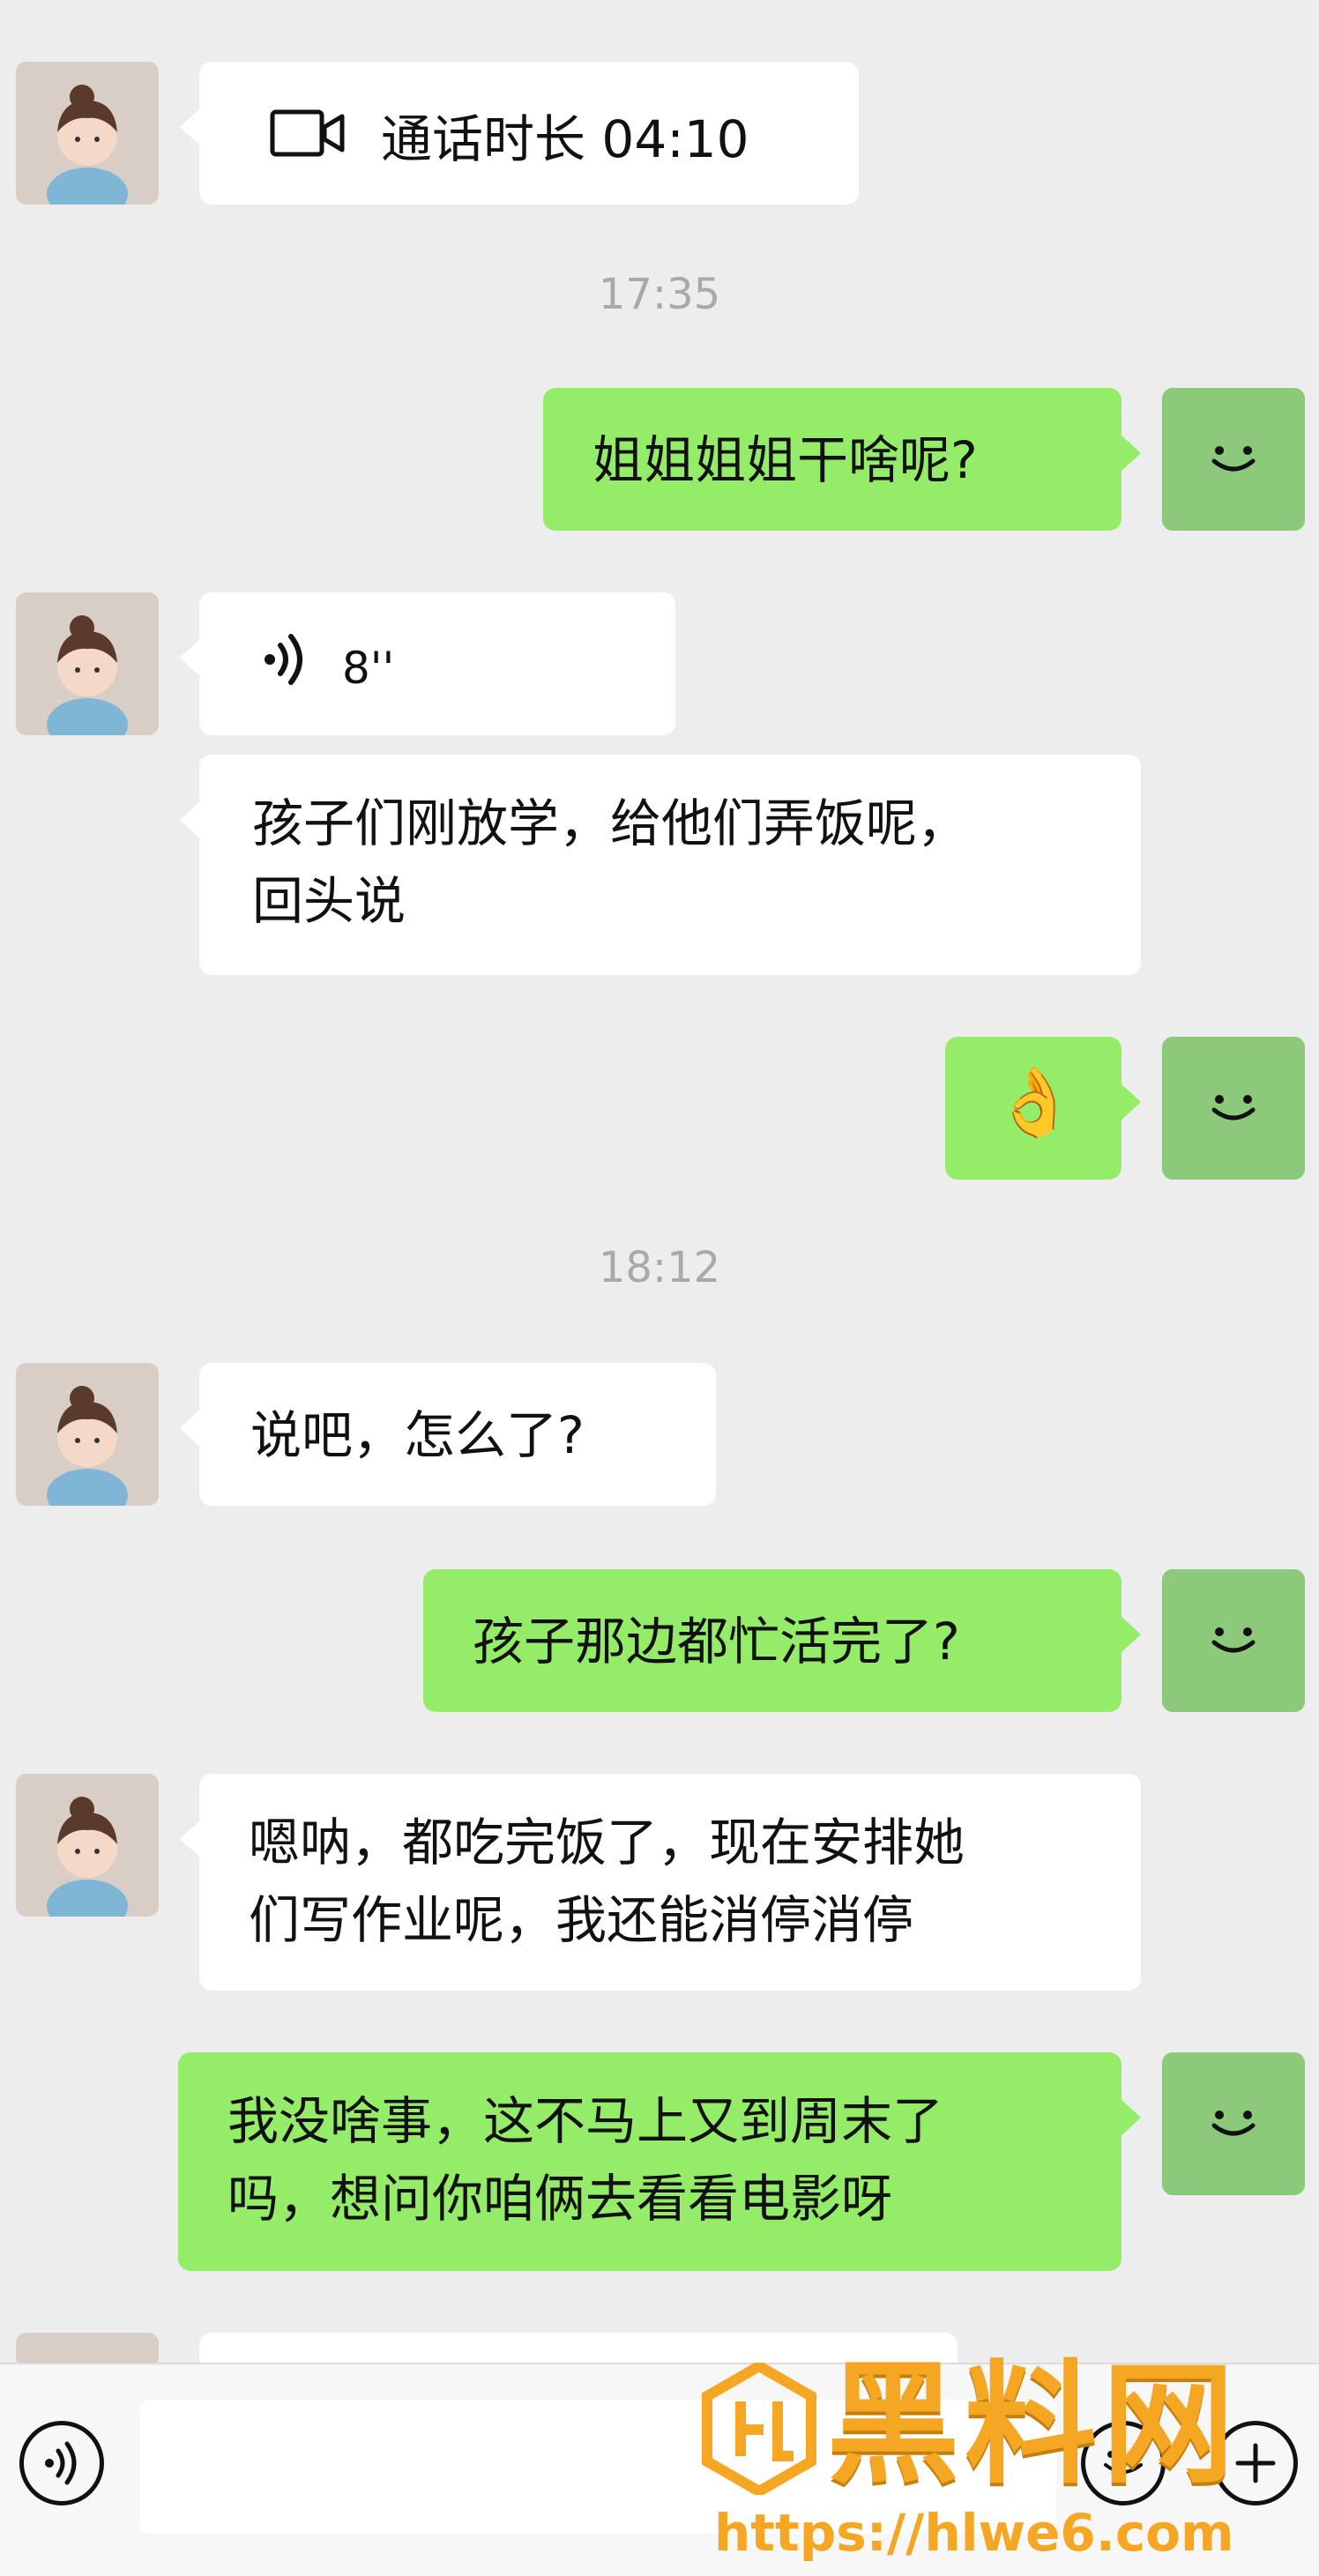 This screenshot has width=1319, height=2576. I want to click on message-text: 姐姐姐姐干啥呢?, so click(785, 460).